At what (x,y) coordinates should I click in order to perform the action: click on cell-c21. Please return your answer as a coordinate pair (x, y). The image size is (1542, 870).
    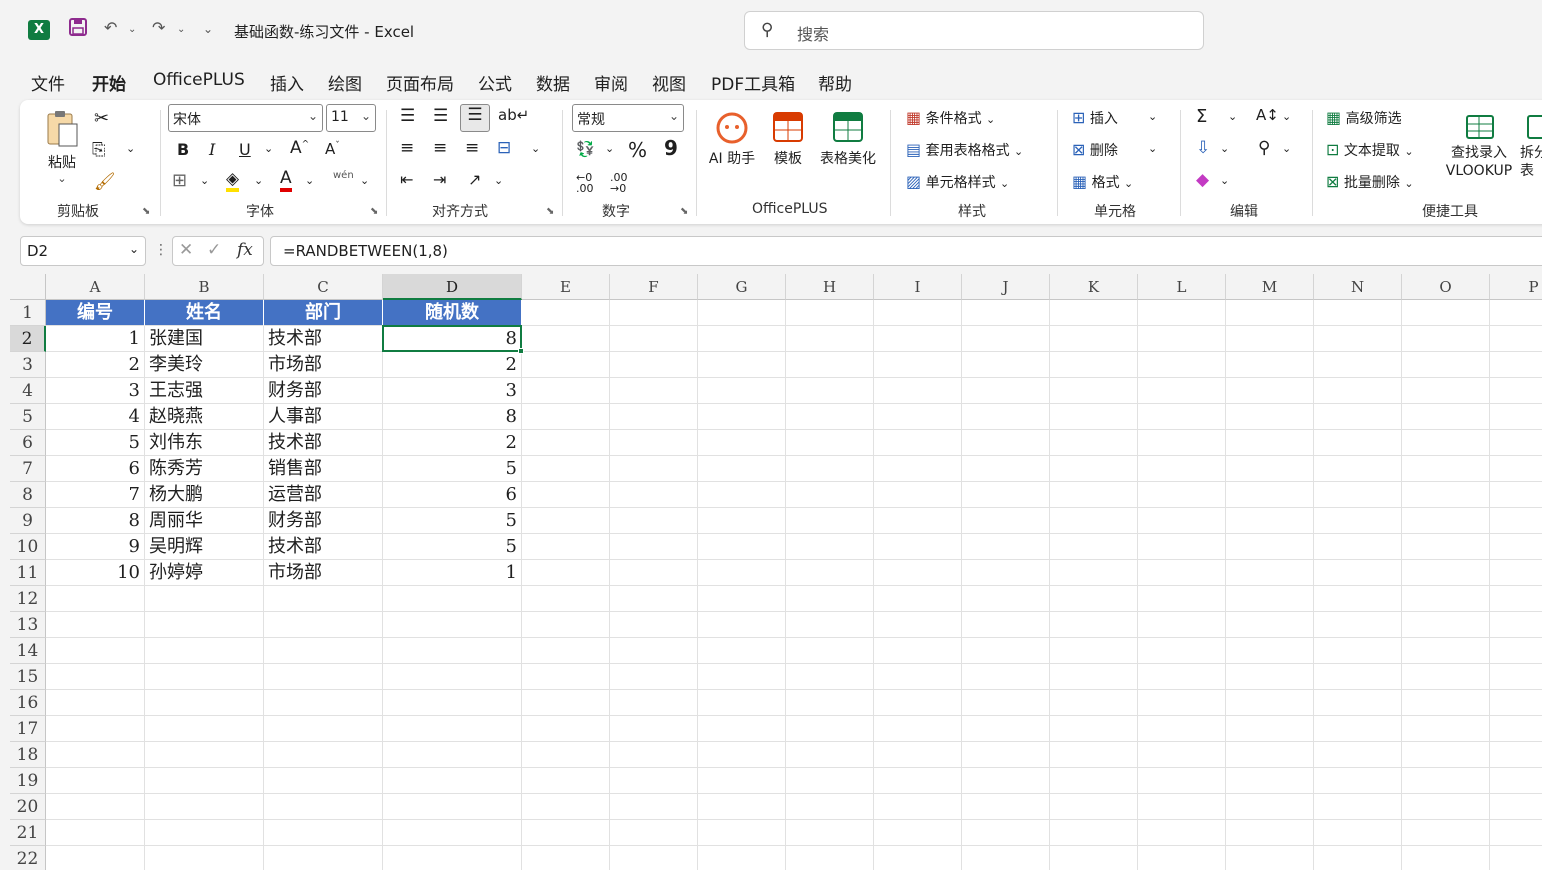
    Looking at the image, I should click on (323, 833).